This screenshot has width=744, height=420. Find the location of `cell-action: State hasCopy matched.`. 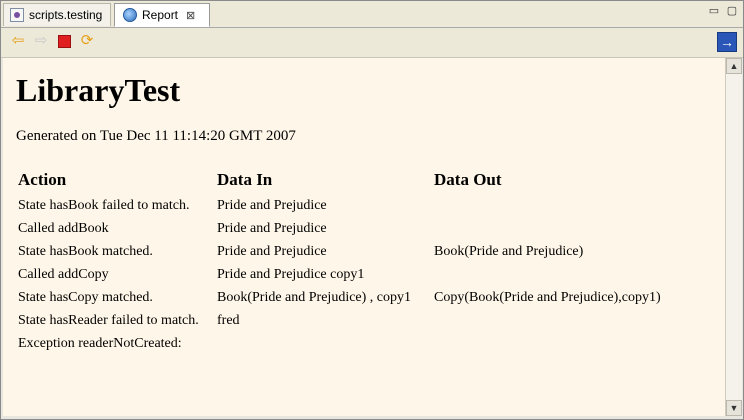

cell-action: State hasCopy matched. is located at coordinates (85, 297).